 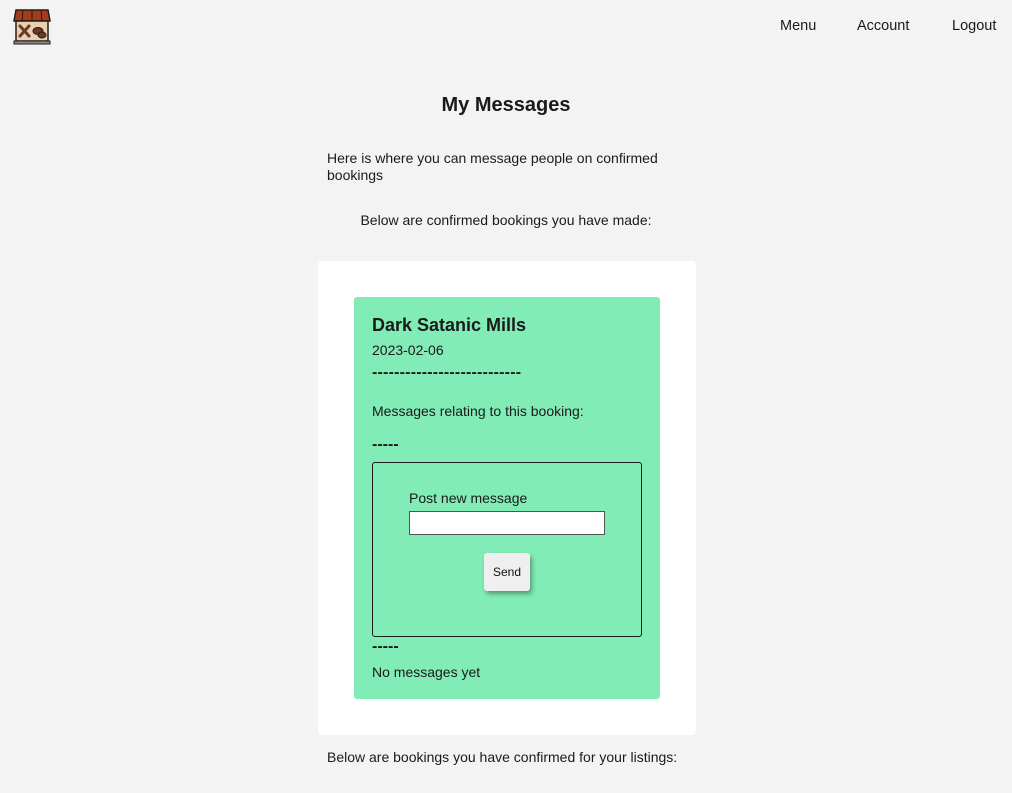 I want to click on booking-date: 2023-02-06, so click(x=408, y=350).